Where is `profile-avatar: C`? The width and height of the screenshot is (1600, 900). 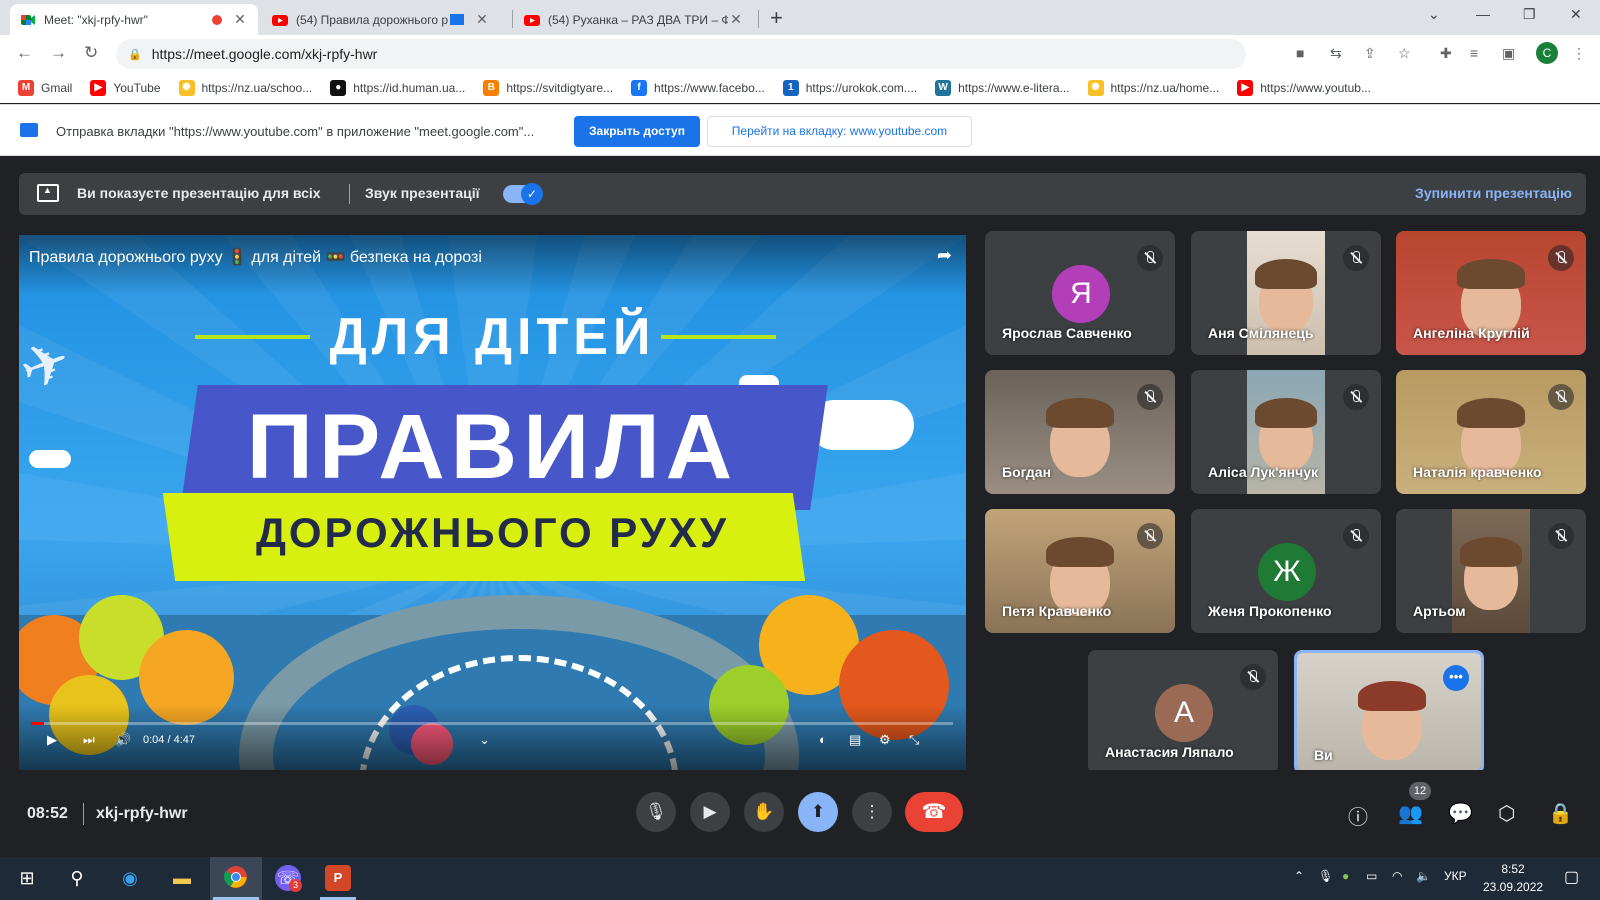
profile-avatar: C is located at coordinates (1547, 53).